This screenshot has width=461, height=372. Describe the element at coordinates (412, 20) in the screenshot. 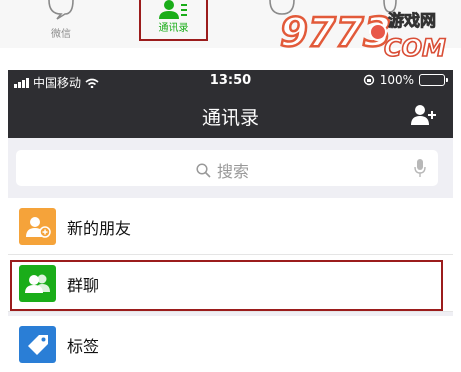

I see `svg-text: 游戏网` at that location.